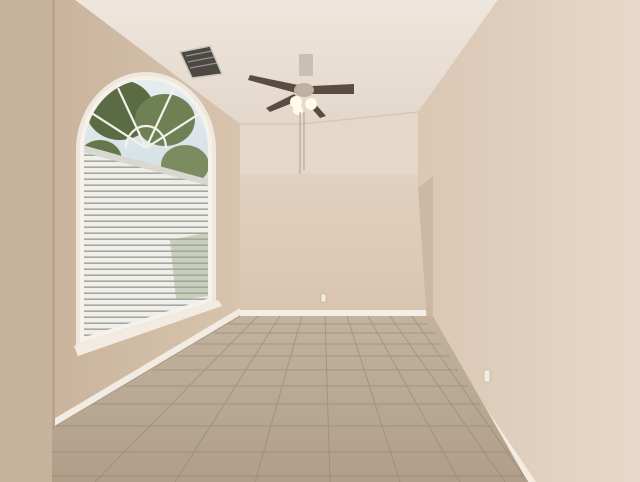 Image resolution: width=640 pixels, height=482 pixels. I want to click on baseboard, so click(336, 313).